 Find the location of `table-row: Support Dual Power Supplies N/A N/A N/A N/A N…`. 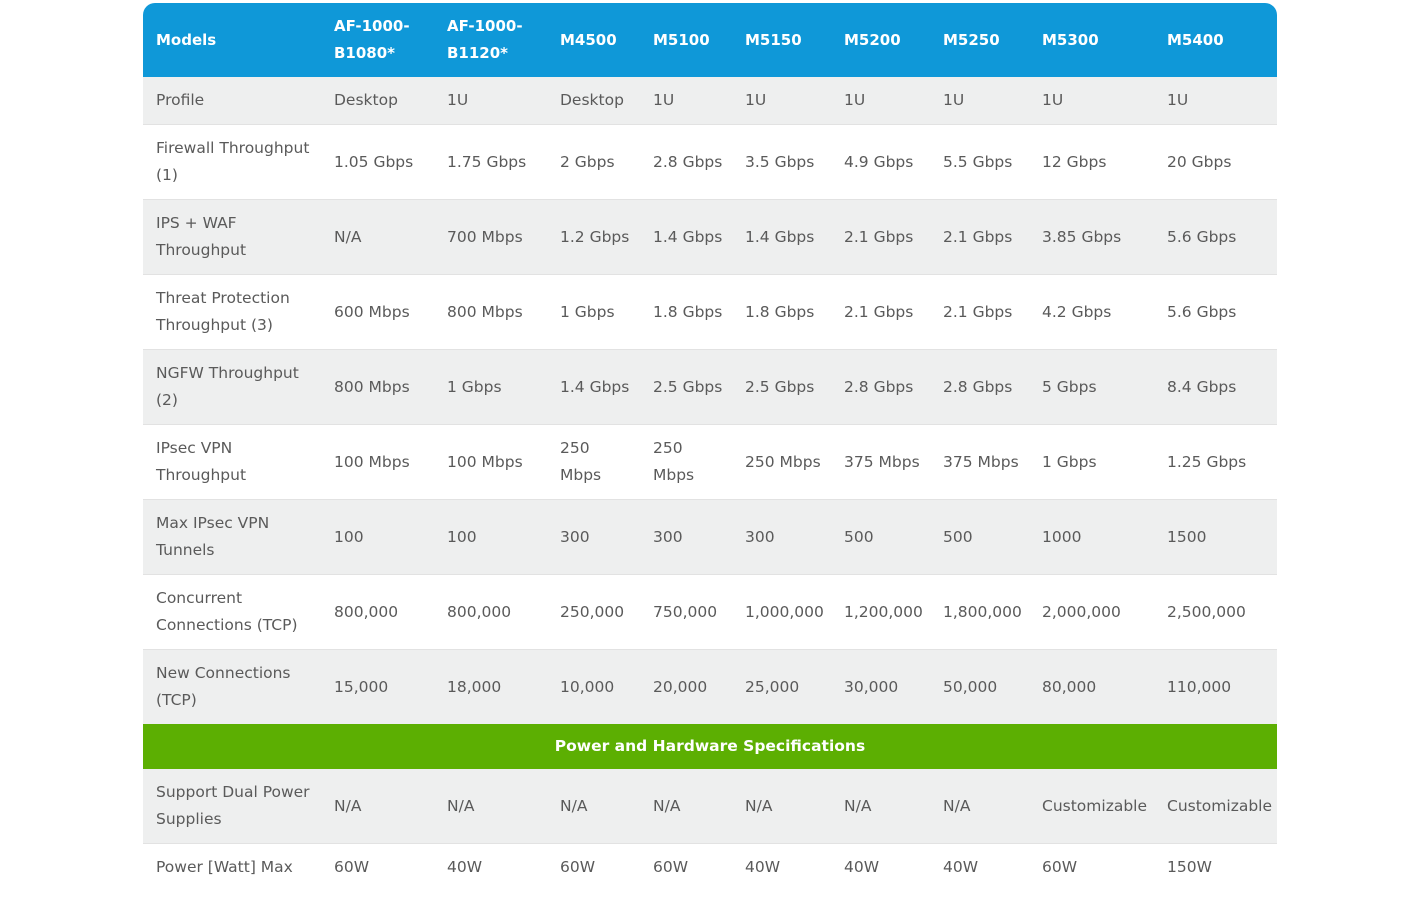

table-row: Support Dual Power Supplies N/A N/A N/A N/A N… is located at coordinates (710, 806).